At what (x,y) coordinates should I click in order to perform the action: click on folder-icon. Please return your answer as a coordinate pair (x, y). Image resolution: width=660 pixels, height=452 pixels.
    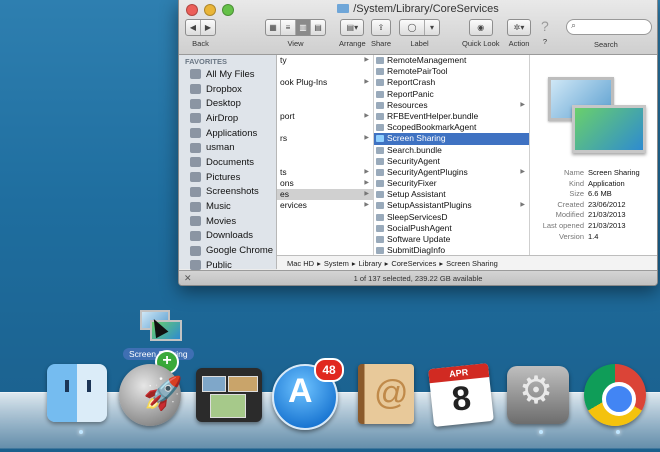
    Looking at the image, I should click on (195, 191).